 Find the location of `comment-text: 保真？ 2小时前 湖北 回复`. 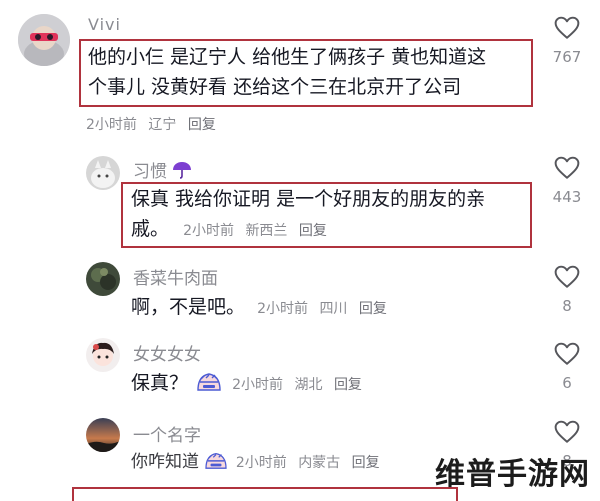

comment-text: 保真？ 2小时前 湖北 回复 is located at coordinates (250, 384).